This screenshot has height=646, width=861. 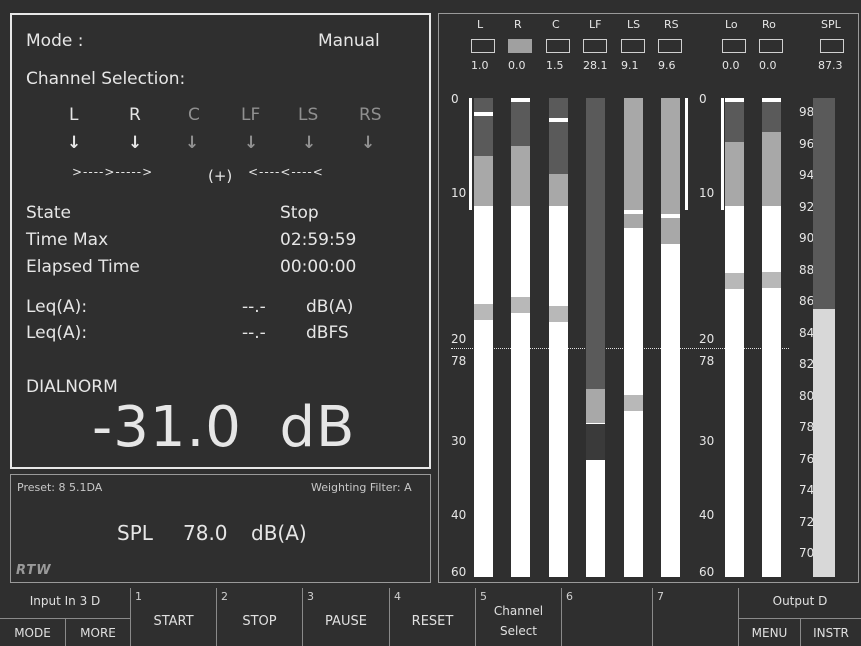 What do you see at coordinates (800, 601) in the screenshot?
I see `output-label: Output D` at bounding box center [800, 601].